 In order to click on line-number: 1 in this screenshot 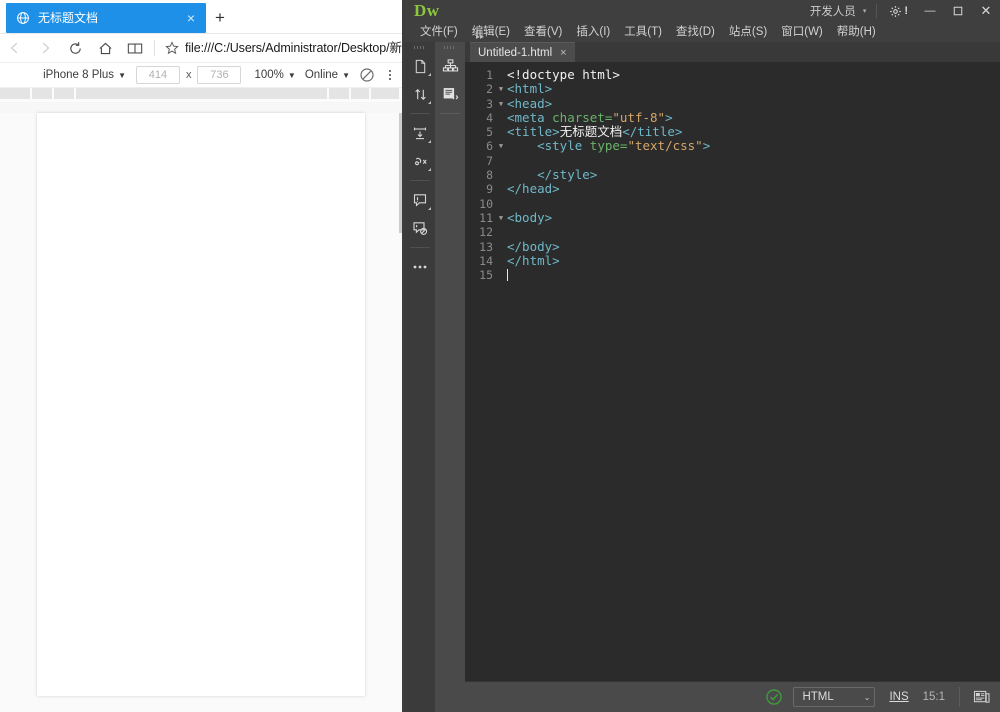, I will do `click(489, 75)`.